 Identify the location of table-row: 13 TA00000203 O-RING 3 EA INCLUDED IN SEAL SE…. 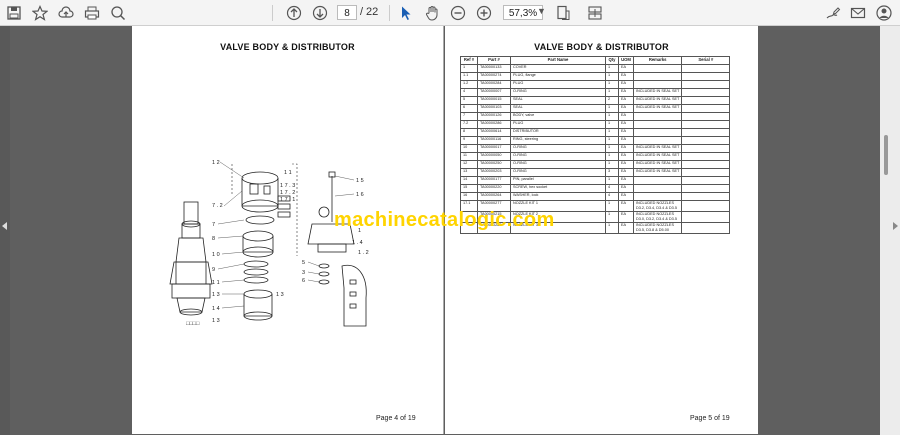
(595, 172).